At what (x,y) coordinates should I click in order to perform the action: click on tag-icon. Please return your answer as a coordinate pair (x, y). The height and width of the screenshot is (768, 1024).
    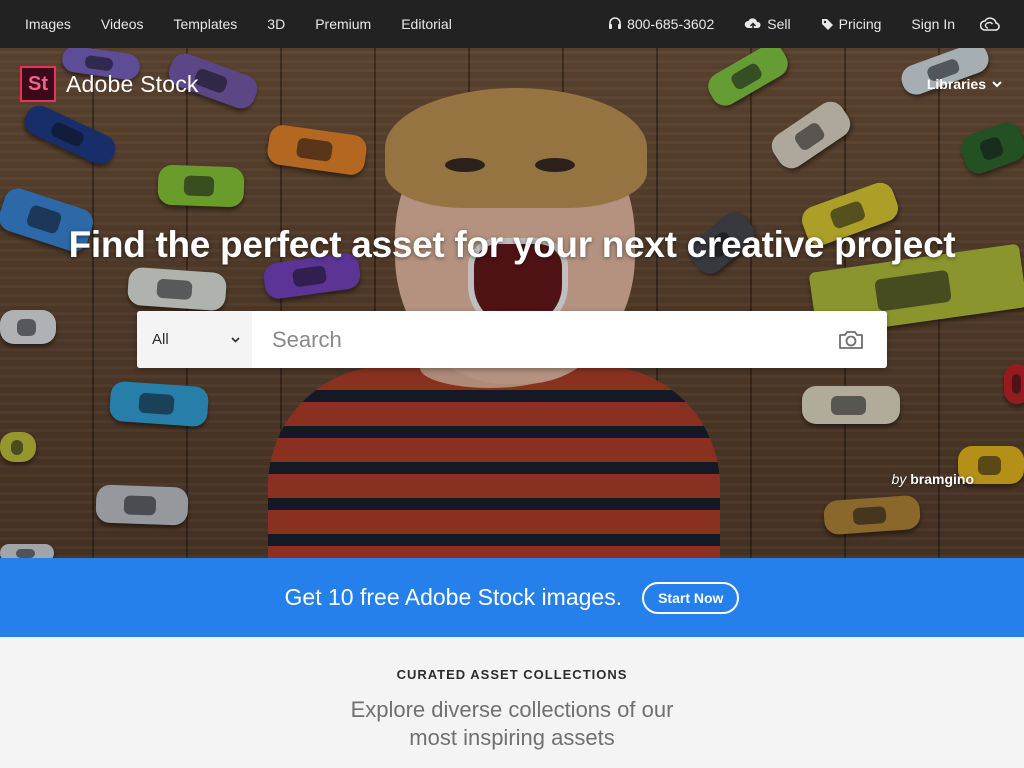
    Looking at the image, I should click on (827, 24).